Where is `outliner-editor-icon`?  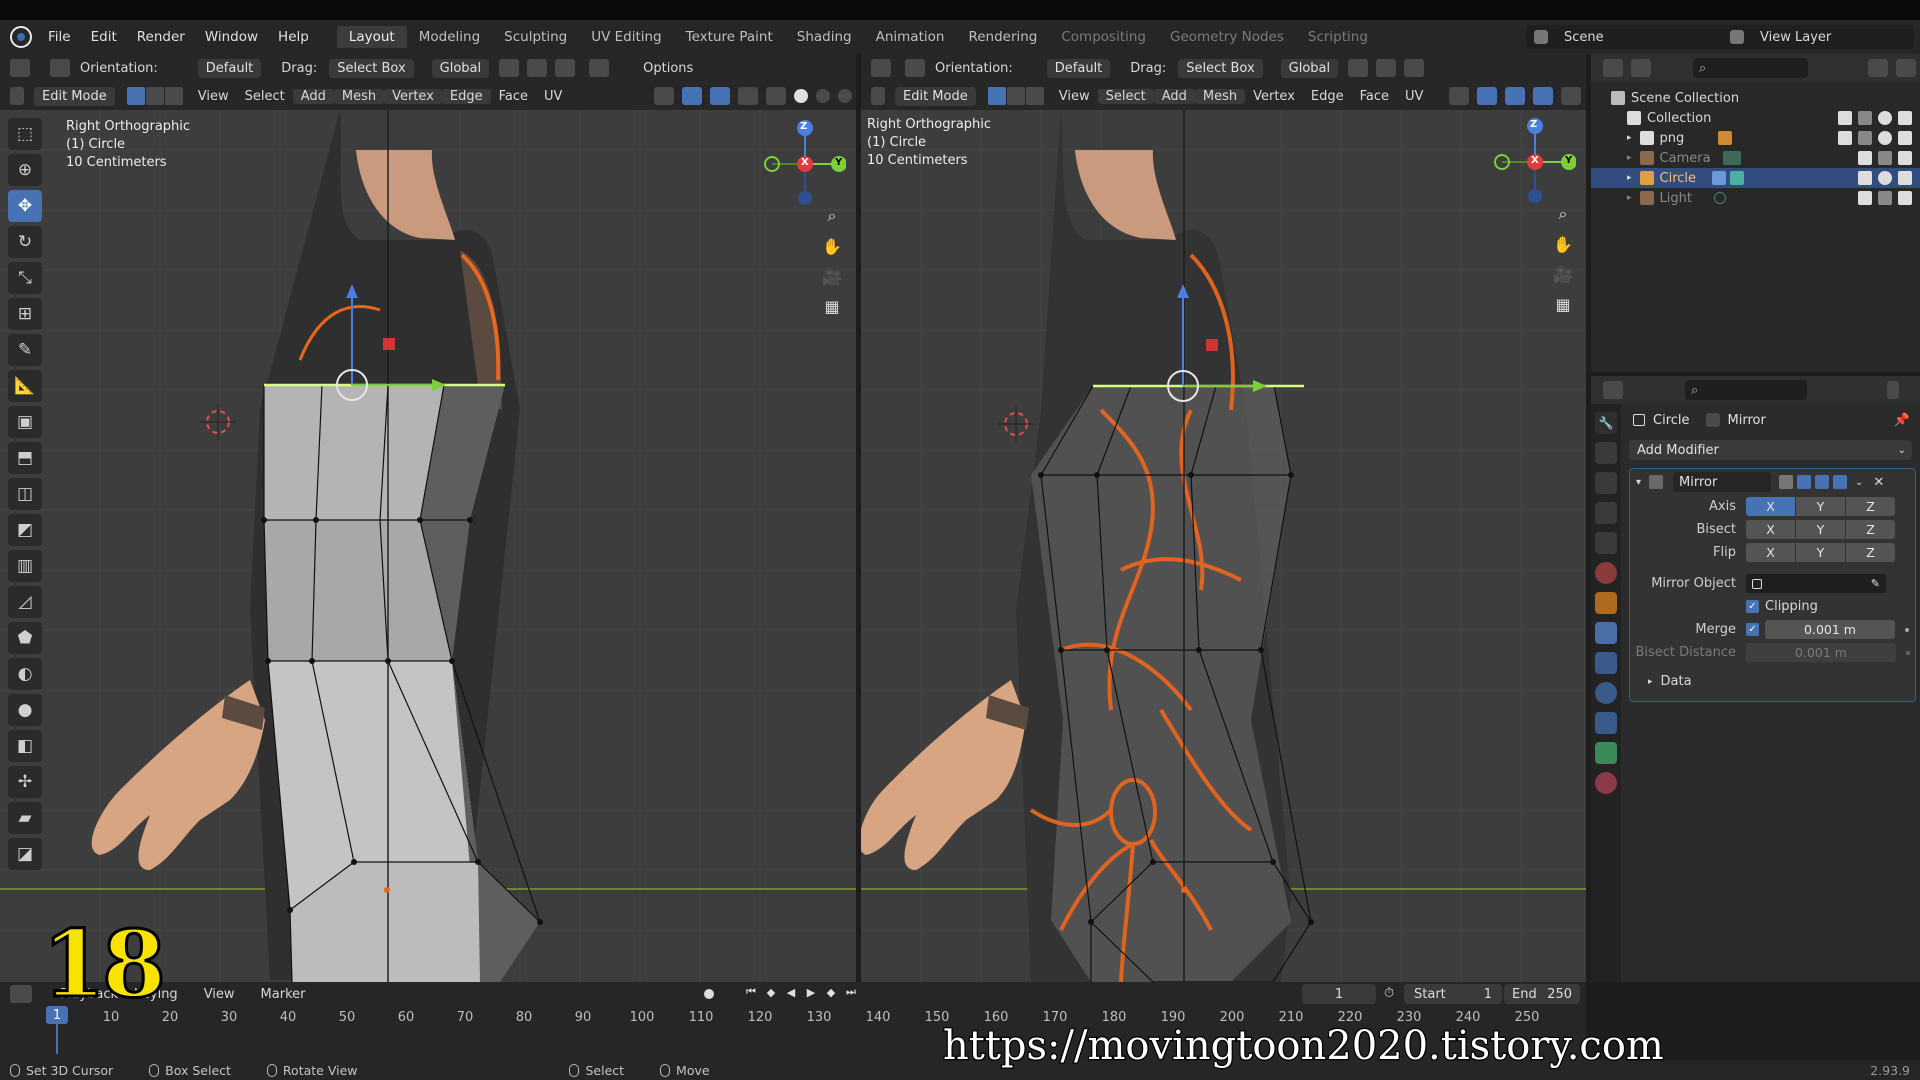
outliner-editor-icon is located at coordinates (1613, 68).